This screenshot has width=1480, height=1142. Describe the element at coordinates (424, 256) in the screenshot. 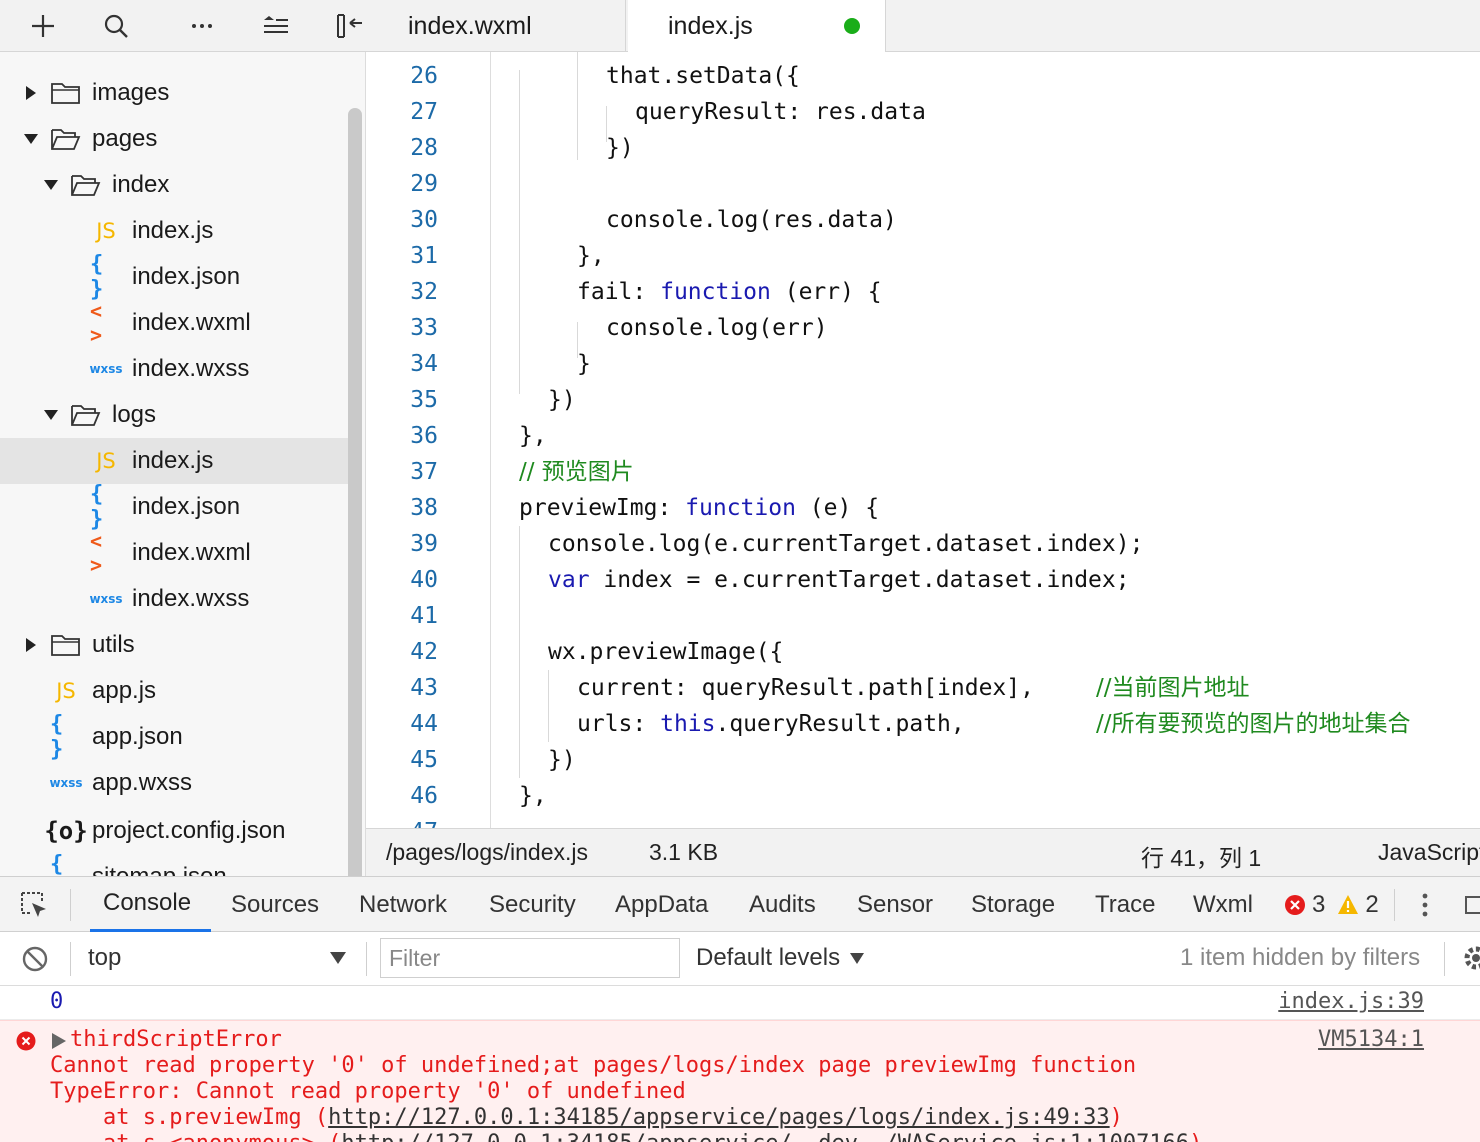

I see `line-number: 31` at that location.